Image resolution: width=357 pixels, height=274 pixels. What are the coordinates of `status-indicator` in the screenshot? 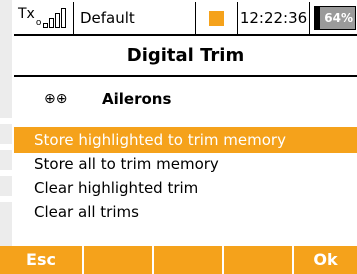 It's located at (217, 18).